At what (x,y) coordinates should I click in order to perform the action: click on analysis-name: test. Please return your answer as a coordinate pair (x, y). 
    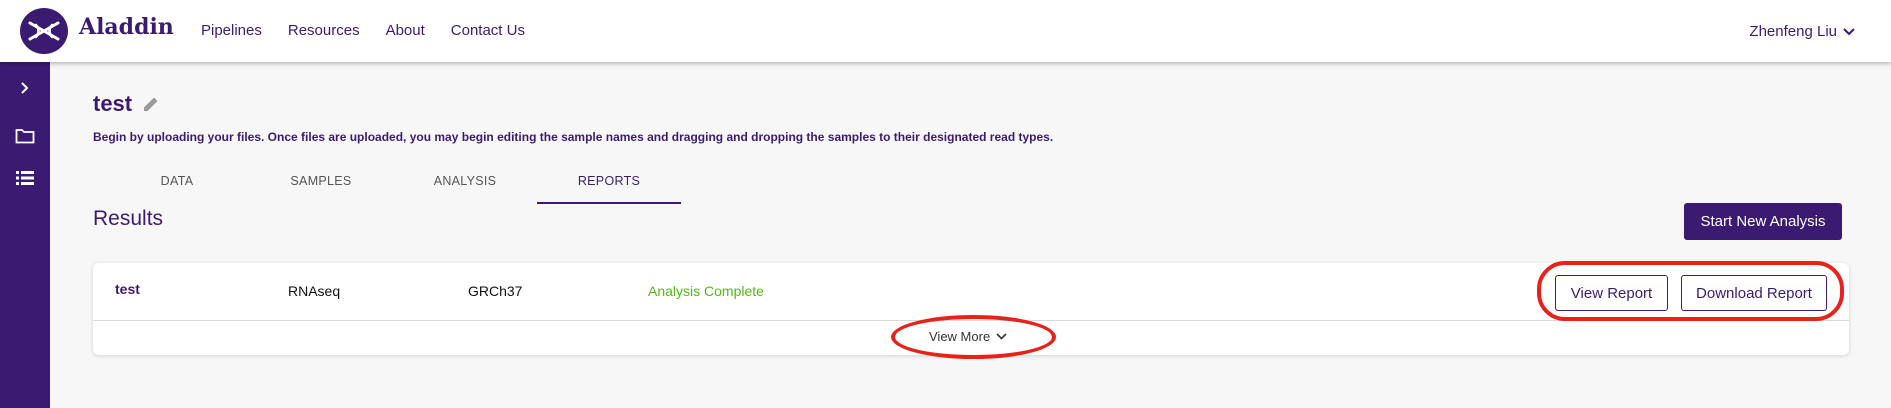
    Looking at the image, I should click on (127, 289).